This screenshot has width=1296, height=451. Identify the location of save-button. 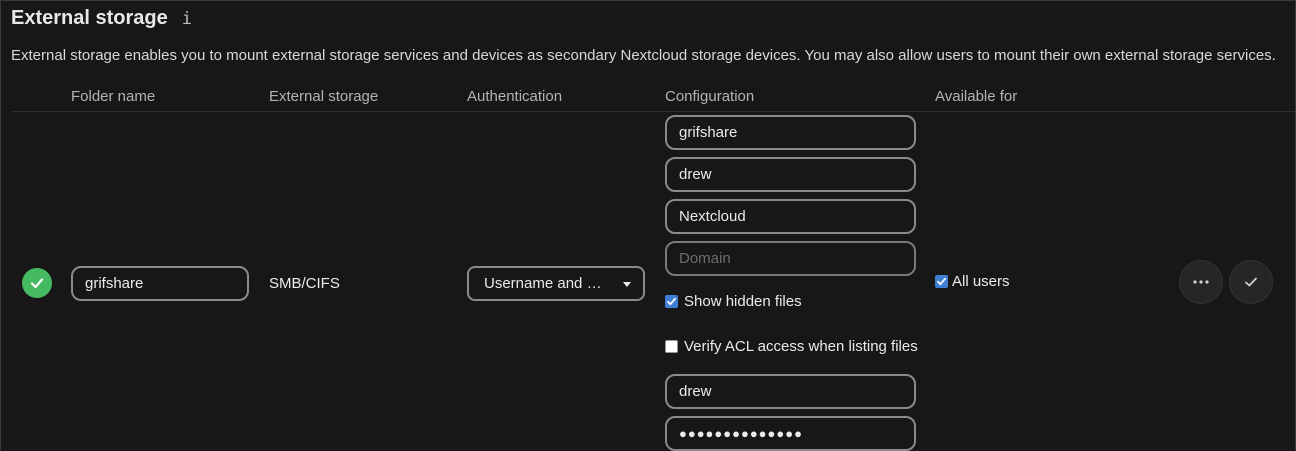
(1251, 282).